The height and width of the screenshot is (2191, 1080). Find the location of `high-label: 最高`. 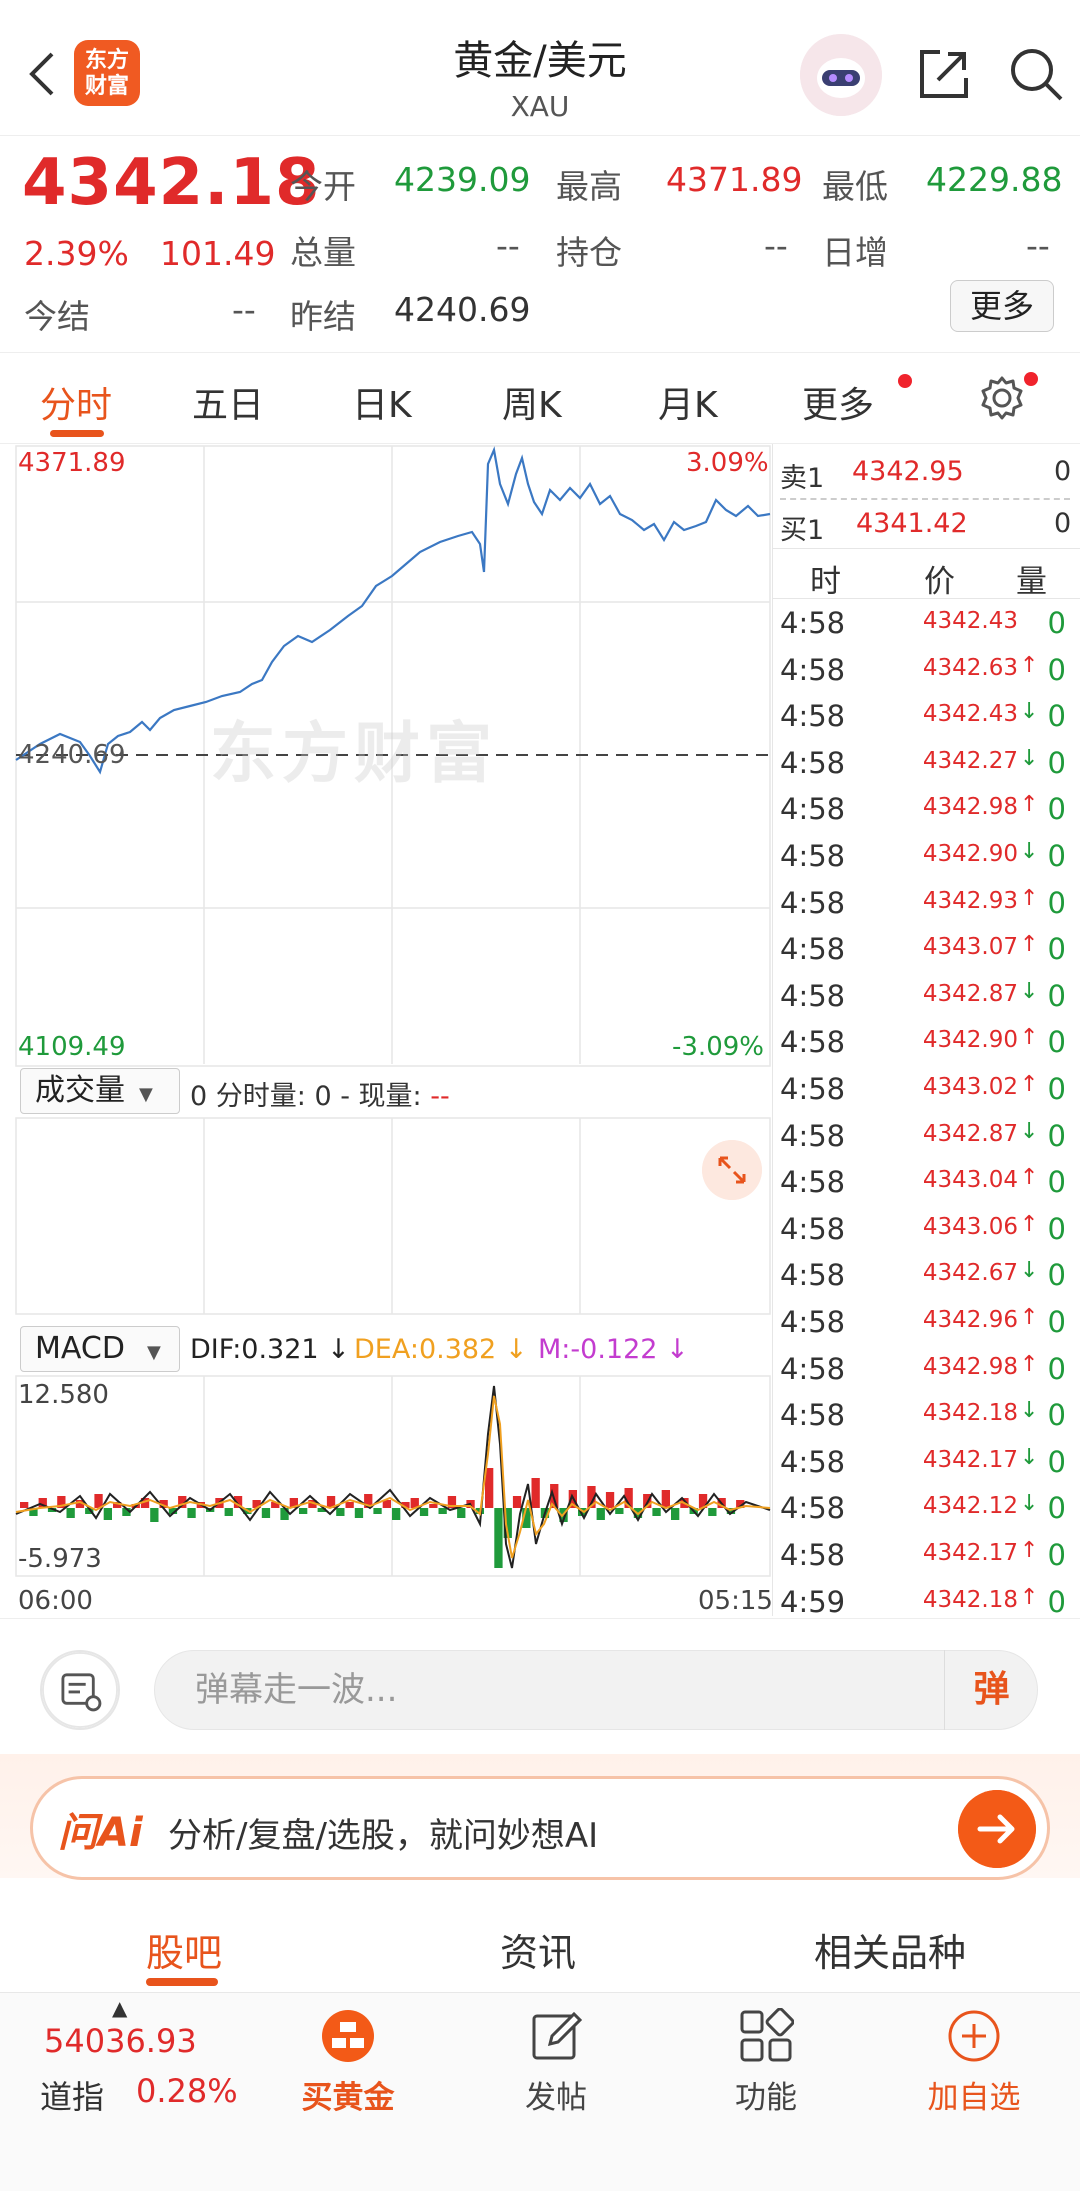

high-label: 最高 is located at coordinates (589, 186).